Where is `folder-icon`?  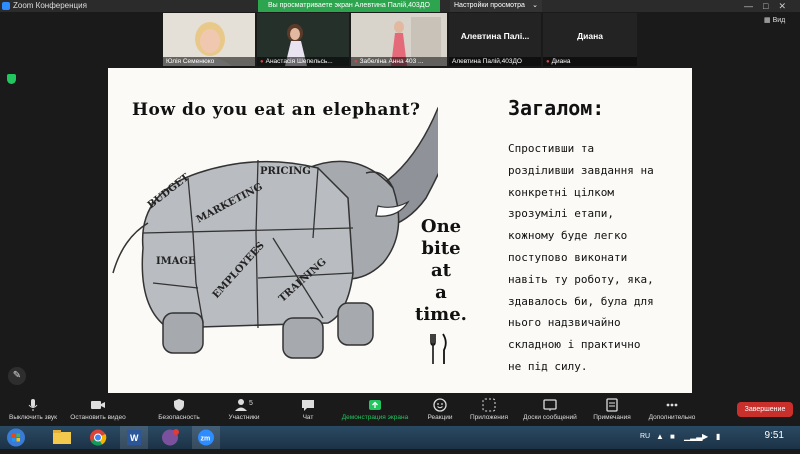
folder-icon is located at coordinates (62, 437).